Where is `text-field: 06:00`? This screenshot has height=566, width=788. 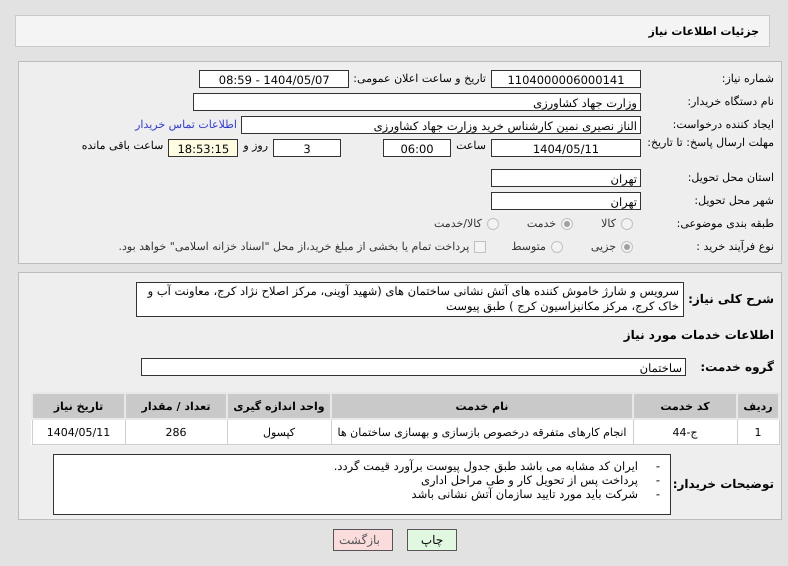
text-field: 06:00 is located at coordinates (417, 148).